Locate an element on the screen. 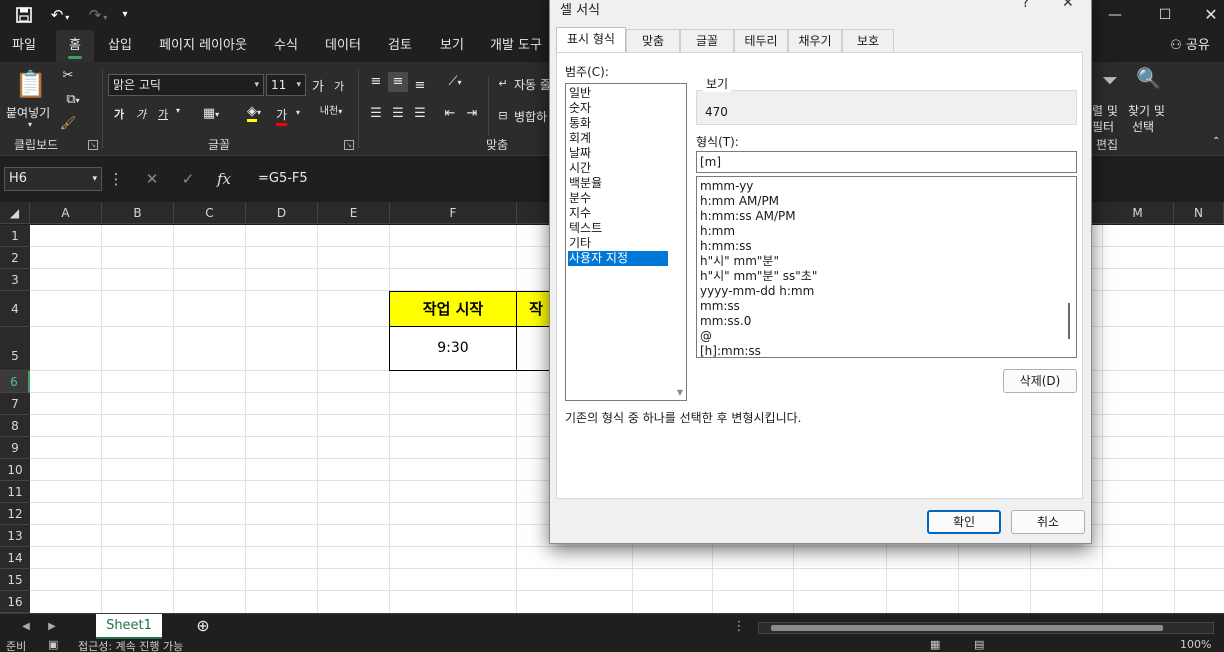 This screenshot has height=652, width=1224. fill-color-icon: ◈▾ is located at coordinates (254, 112).